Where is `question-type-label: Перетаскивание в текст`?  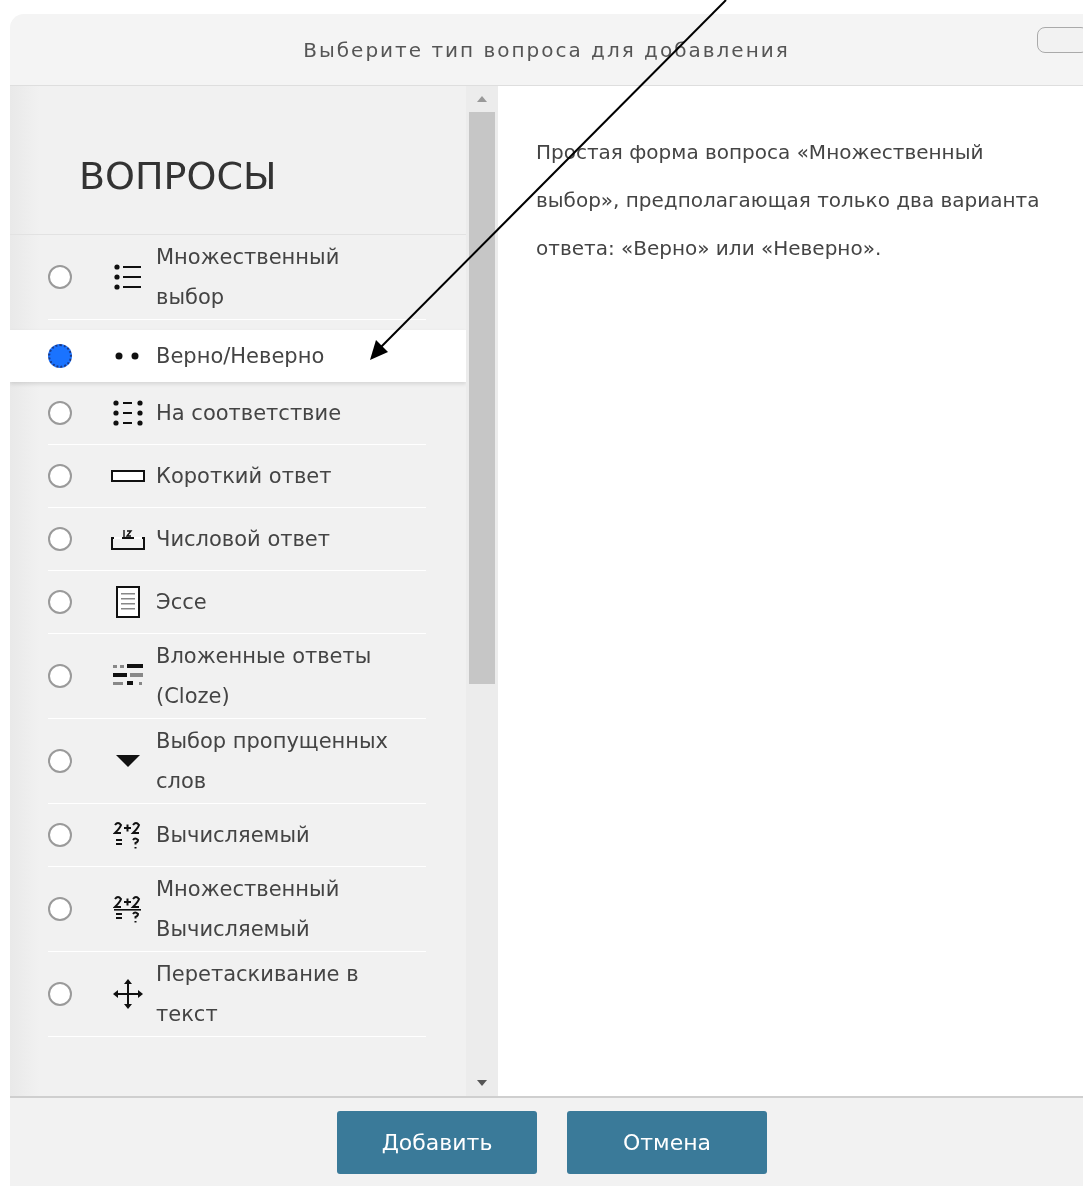 question-type-label: Перетаскивание в текст is located at coordinates (276, 994).